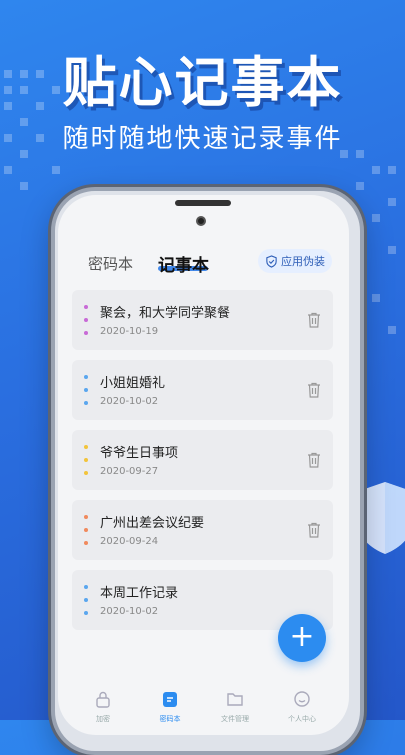 This screenshot has width=405, height=755. Describe the element at coordinates (202, 82) in the screenshot. I see `banner-headline: 贴心记事本` at that location.